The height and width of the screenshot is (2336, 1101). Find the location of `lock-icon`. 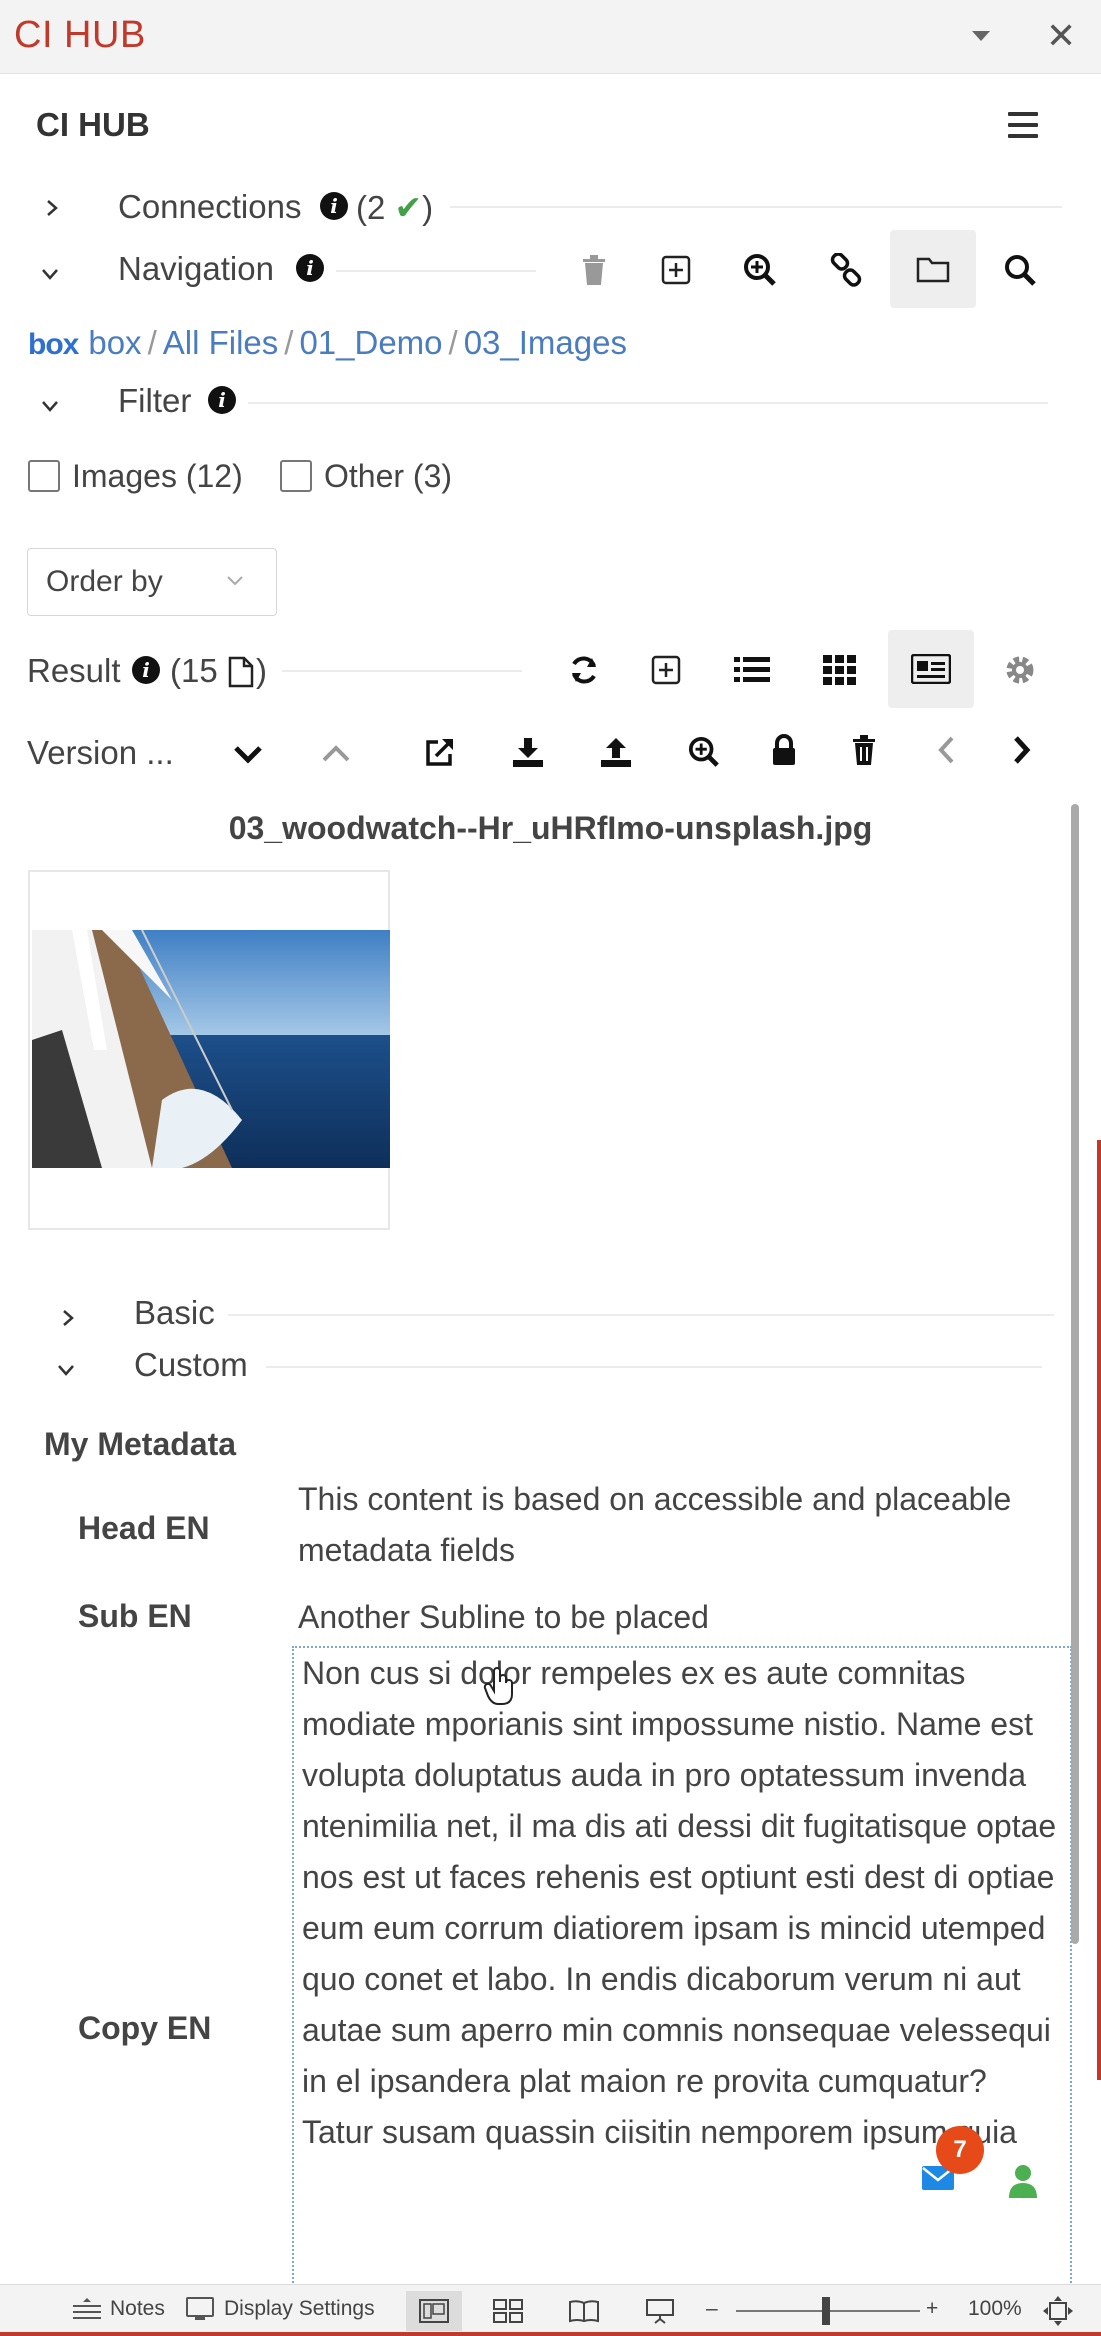

lock-icon is located at coordinates (784, 750).